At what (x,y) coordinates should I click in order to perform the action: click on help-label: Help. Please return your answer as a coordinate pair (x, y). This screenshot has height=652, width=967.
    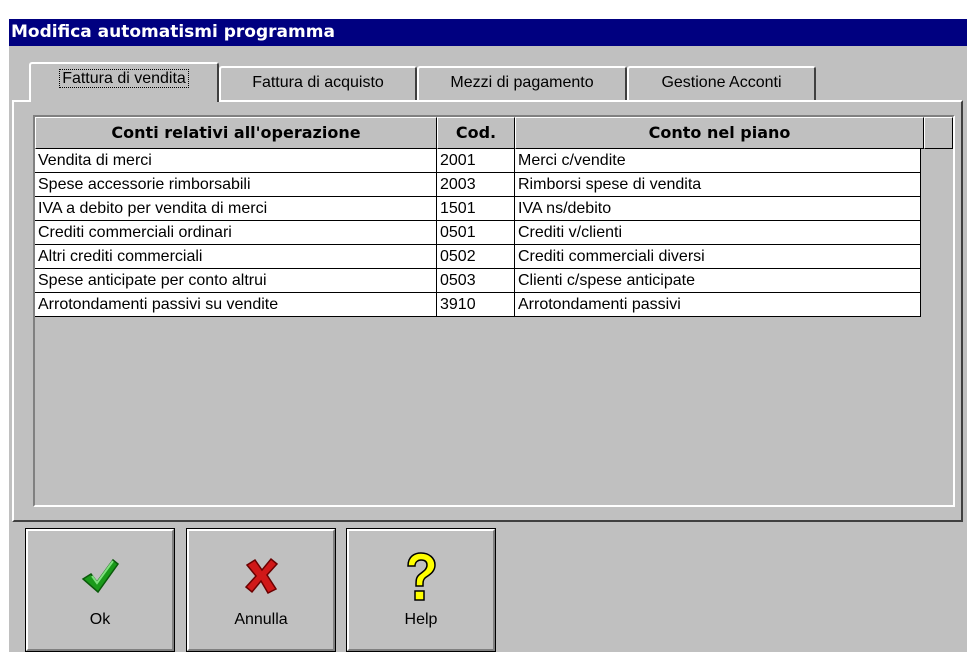
    Looking at the image, I should click on (421, 619).